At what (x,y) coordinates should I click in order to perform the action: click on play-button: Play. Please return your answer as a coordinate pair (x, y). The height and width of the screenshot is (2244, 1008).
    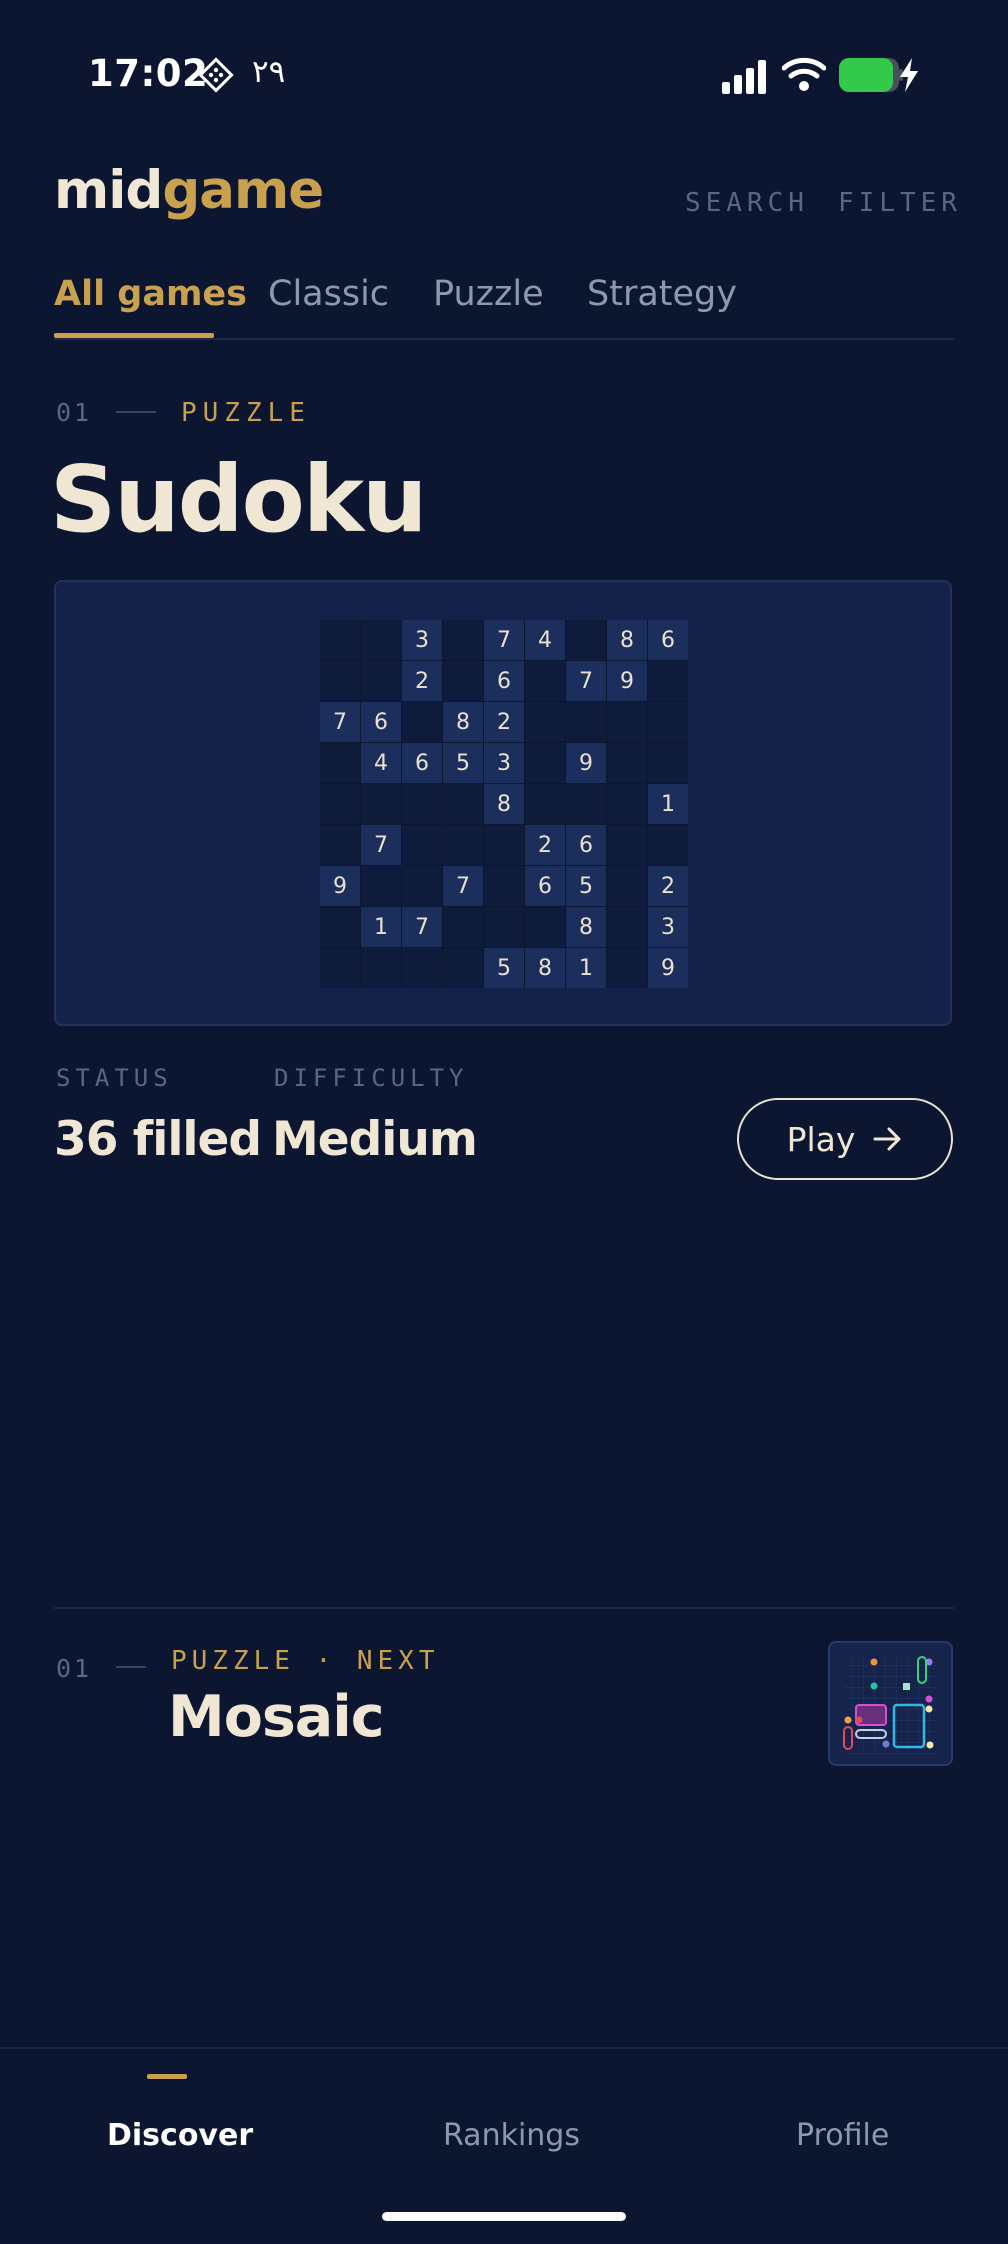
    Looking at the image, I should click on (845, 1139).